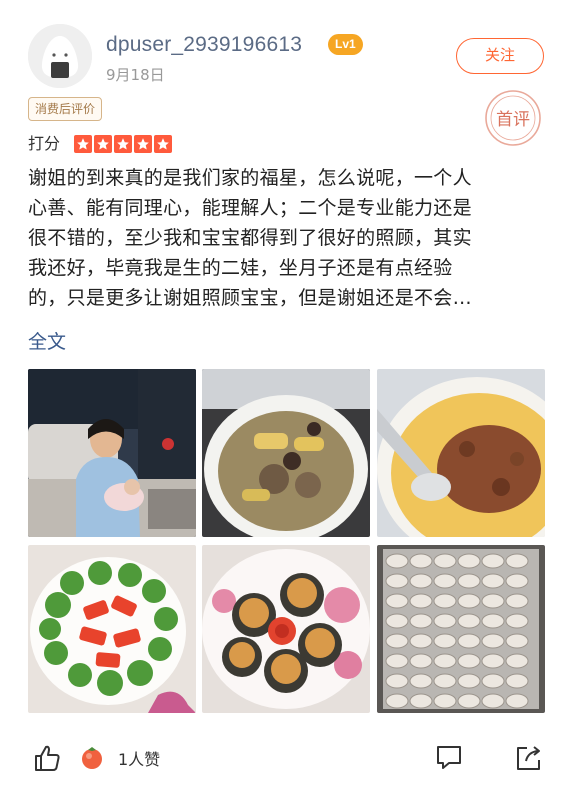  Describe the element at coordinates (47, 340) in the screenshot. I see `full-text-link: 全文` at that location.